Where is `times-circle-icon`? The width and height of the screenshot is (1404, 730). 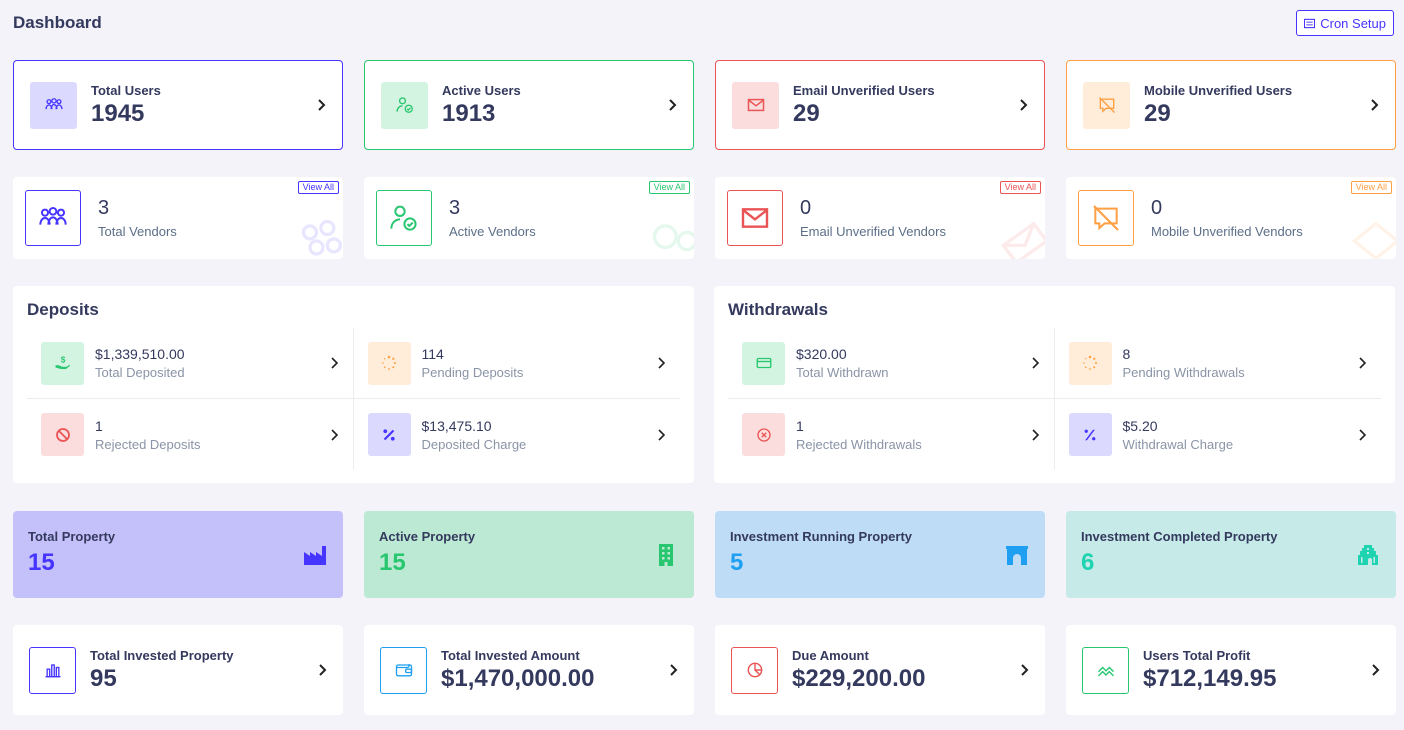
times-circle-icon is located at coordinates (763, 434).